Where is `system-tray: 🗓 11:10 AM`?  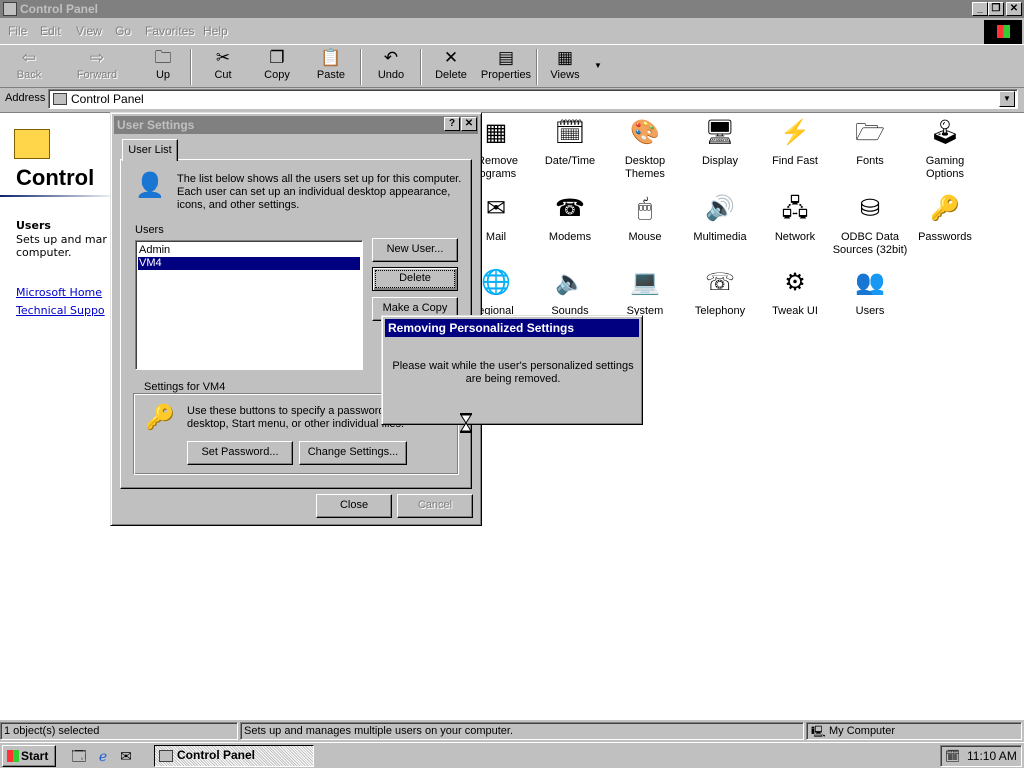 system-tray: 🗓 11:10 AM is located at coordinates (981, 756).